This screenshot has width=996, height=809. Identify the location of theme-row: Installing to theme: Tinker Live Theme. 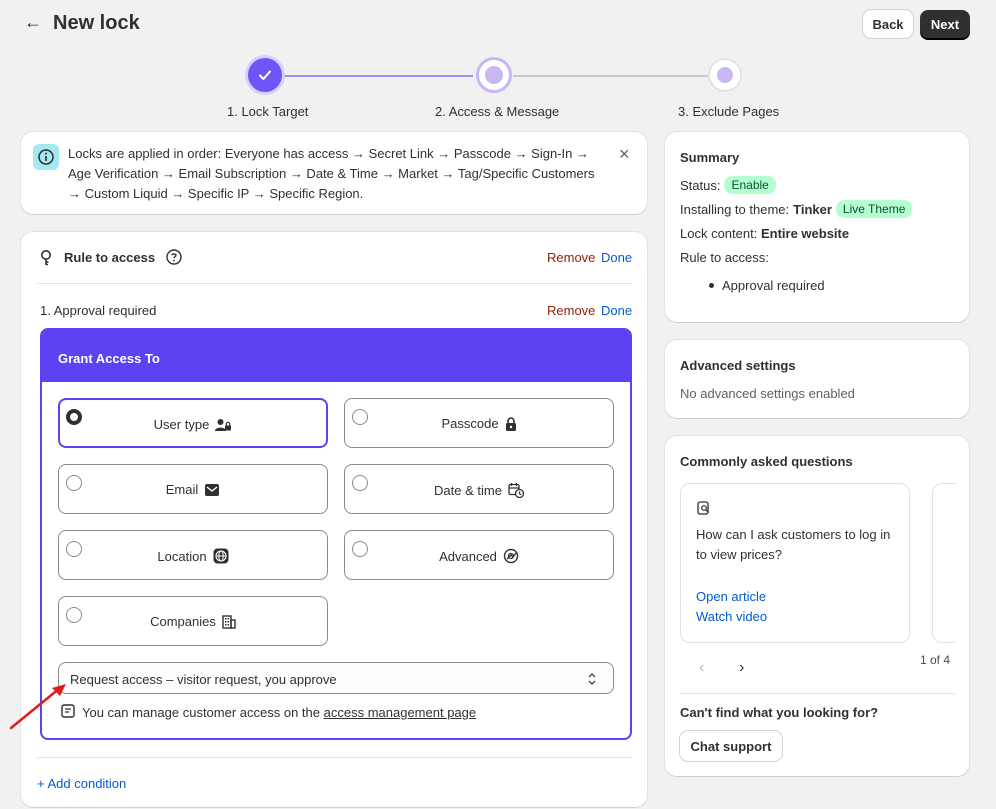
(796, 209).